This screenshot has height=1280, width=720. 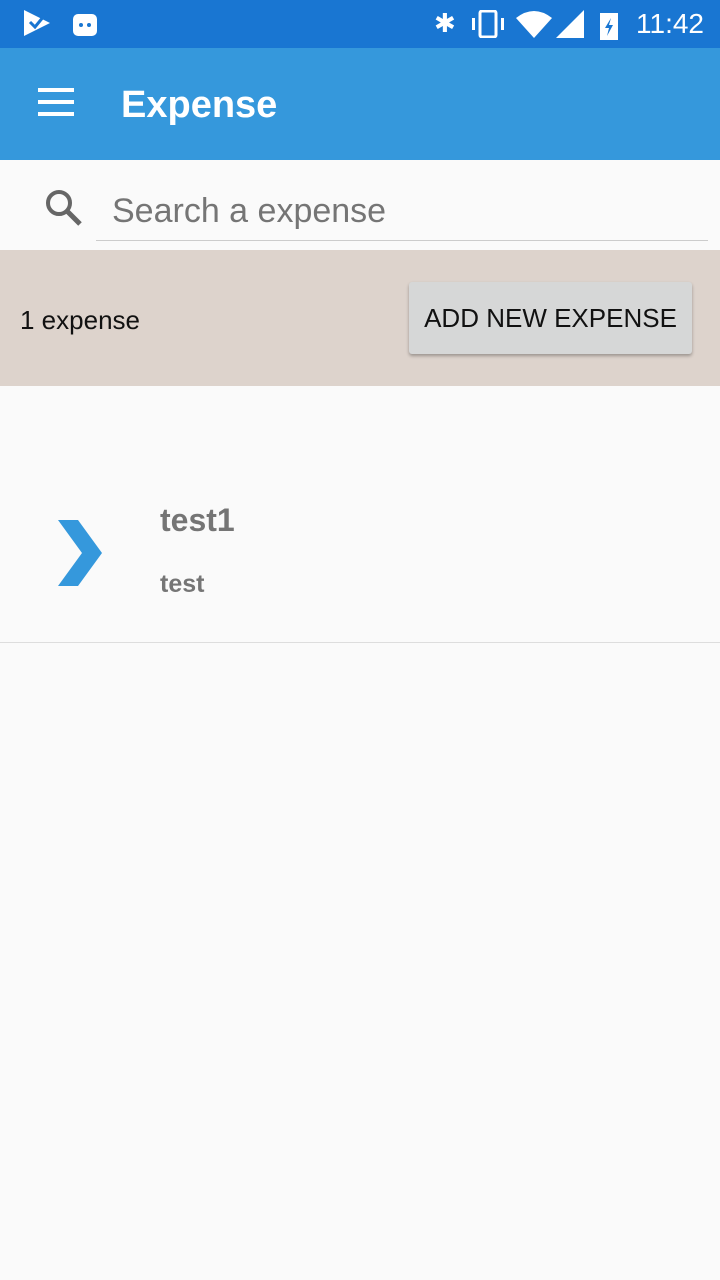 What do you see at coordinates (445, 23) in the screenshot?
I see `bluetooth-icon: ✱` at bounding box center [445, 23].